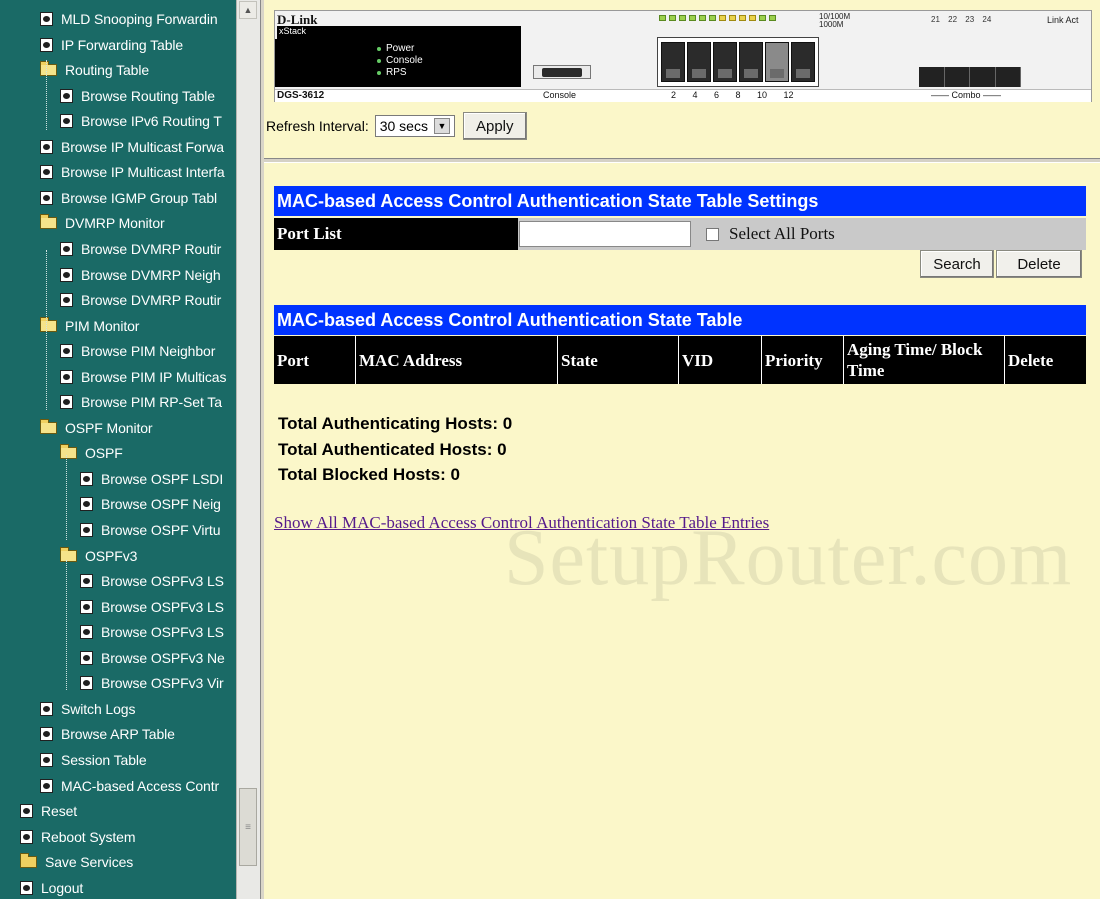 The image size is (1100, 899). Describe the element at coordinates (970, 77) in the screenshot. I see `combo-ports` at that location.